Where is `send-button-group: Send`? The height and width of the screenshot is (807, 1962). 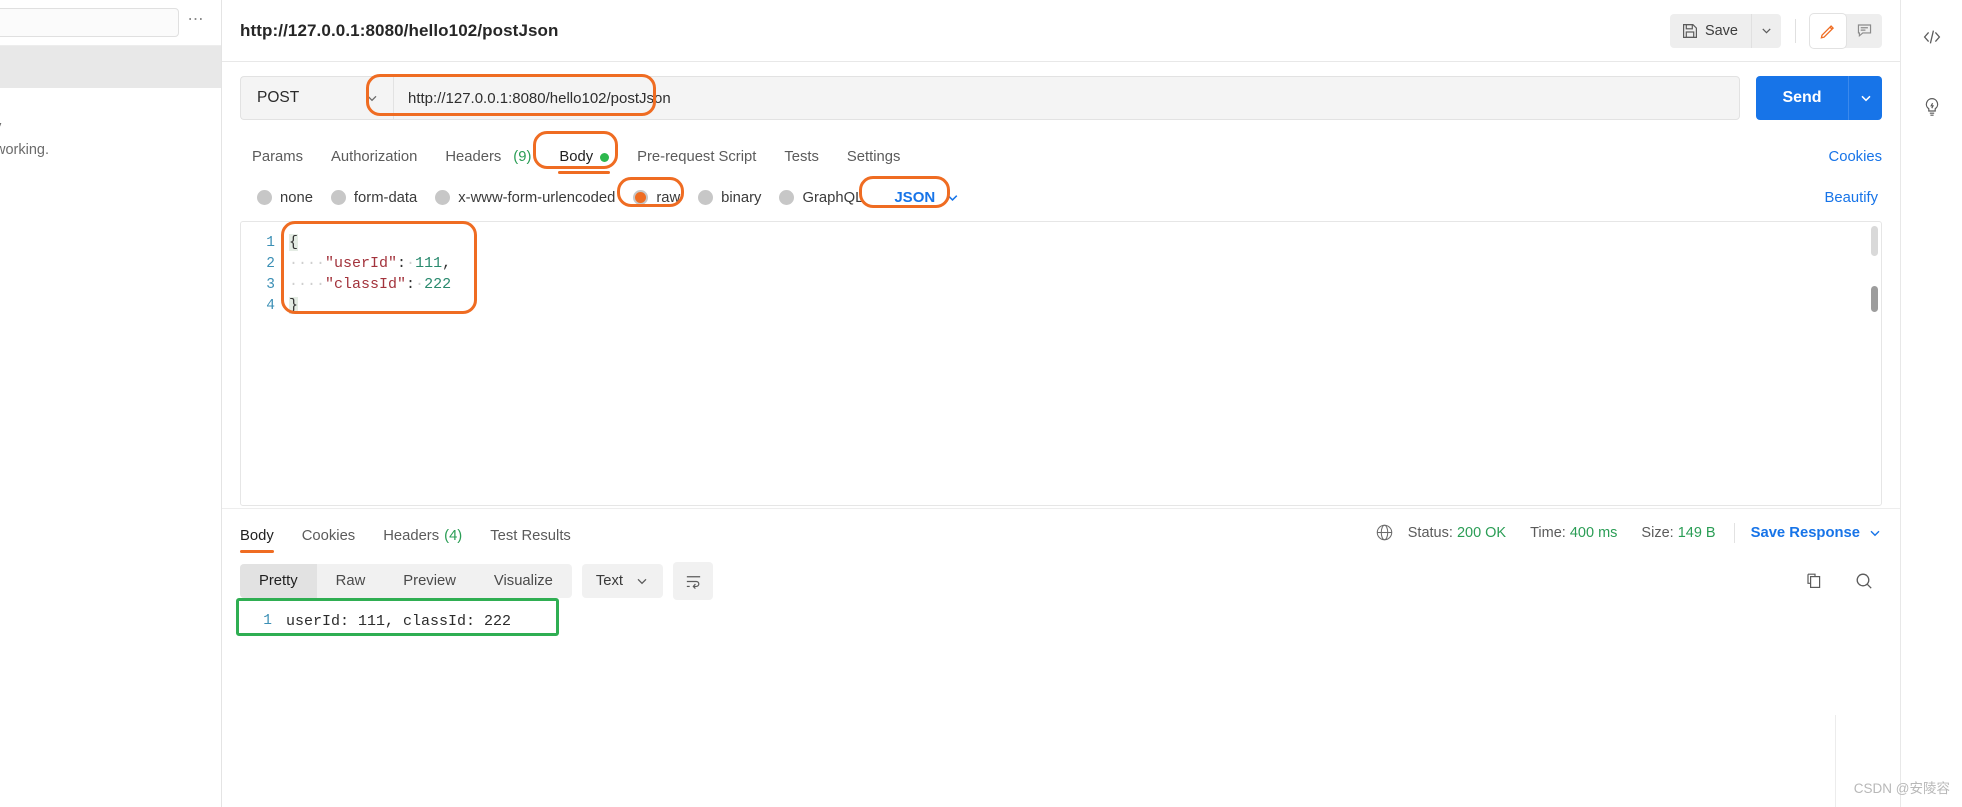
send-button-group: Send is located at coordinates (1819, 98).